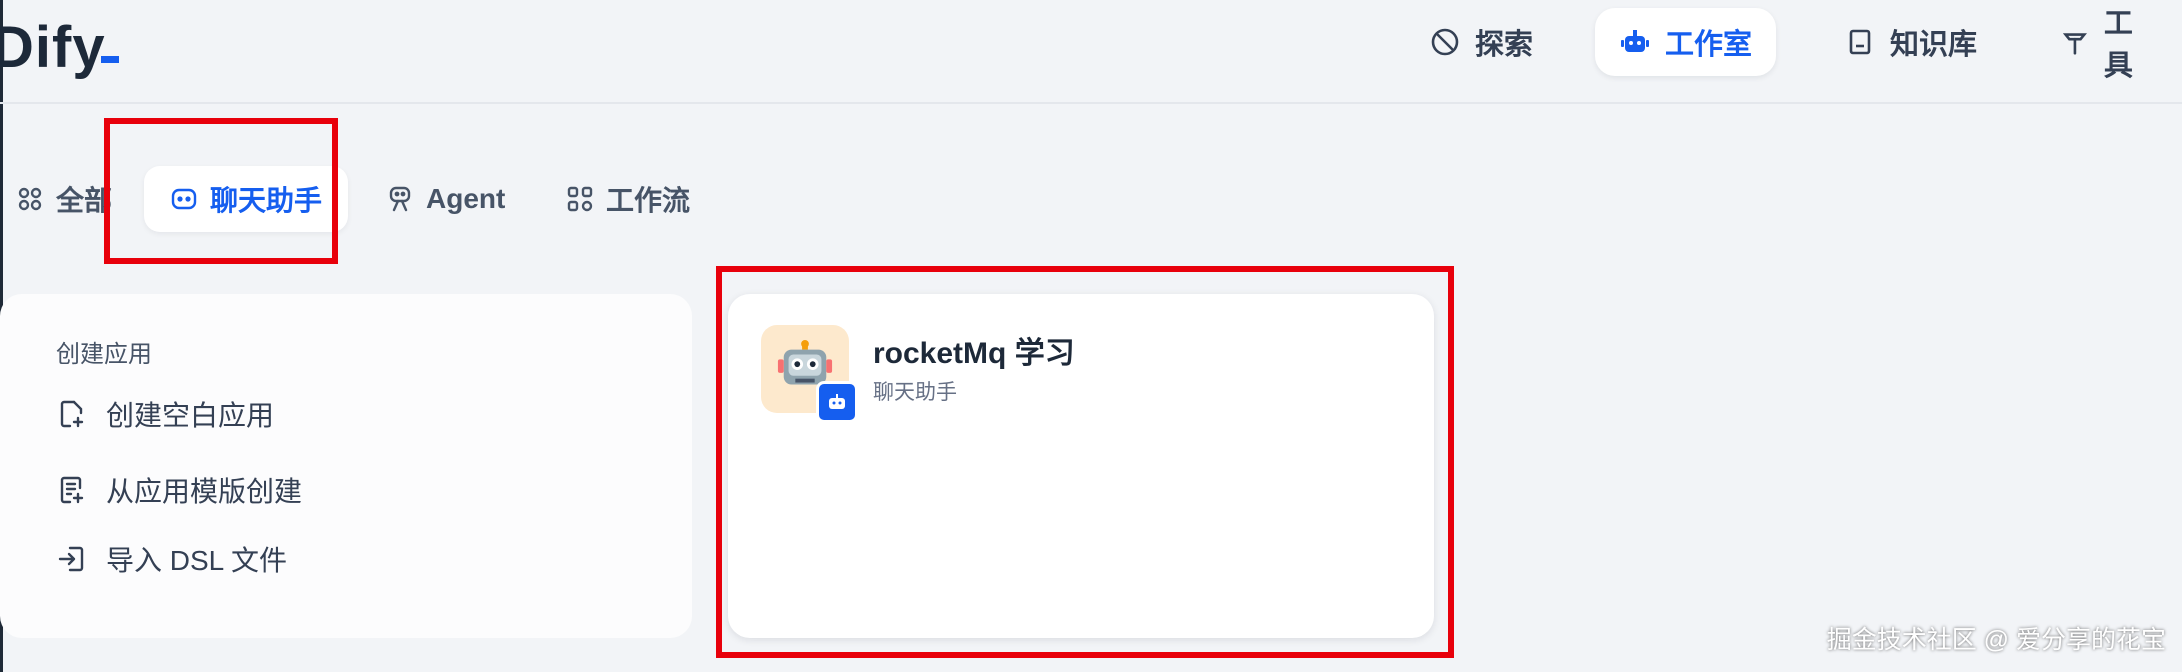 This screenshot has height=672, width=2182. I want to click on tab-workflow-label: 工作流, so click(648, 200).